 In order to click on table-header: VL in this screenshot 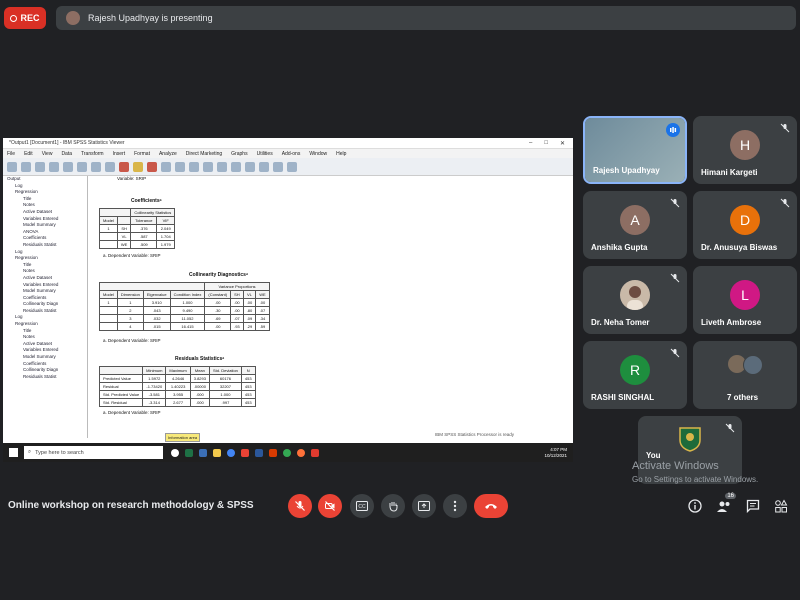, I will do `click(249, 294)`.